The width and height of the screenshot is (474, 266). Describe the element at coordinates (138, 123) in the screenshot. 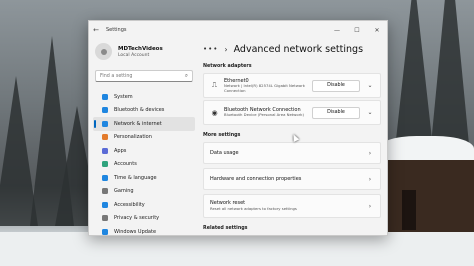

I see `sidebar-item-label: Network & internet` at that location.